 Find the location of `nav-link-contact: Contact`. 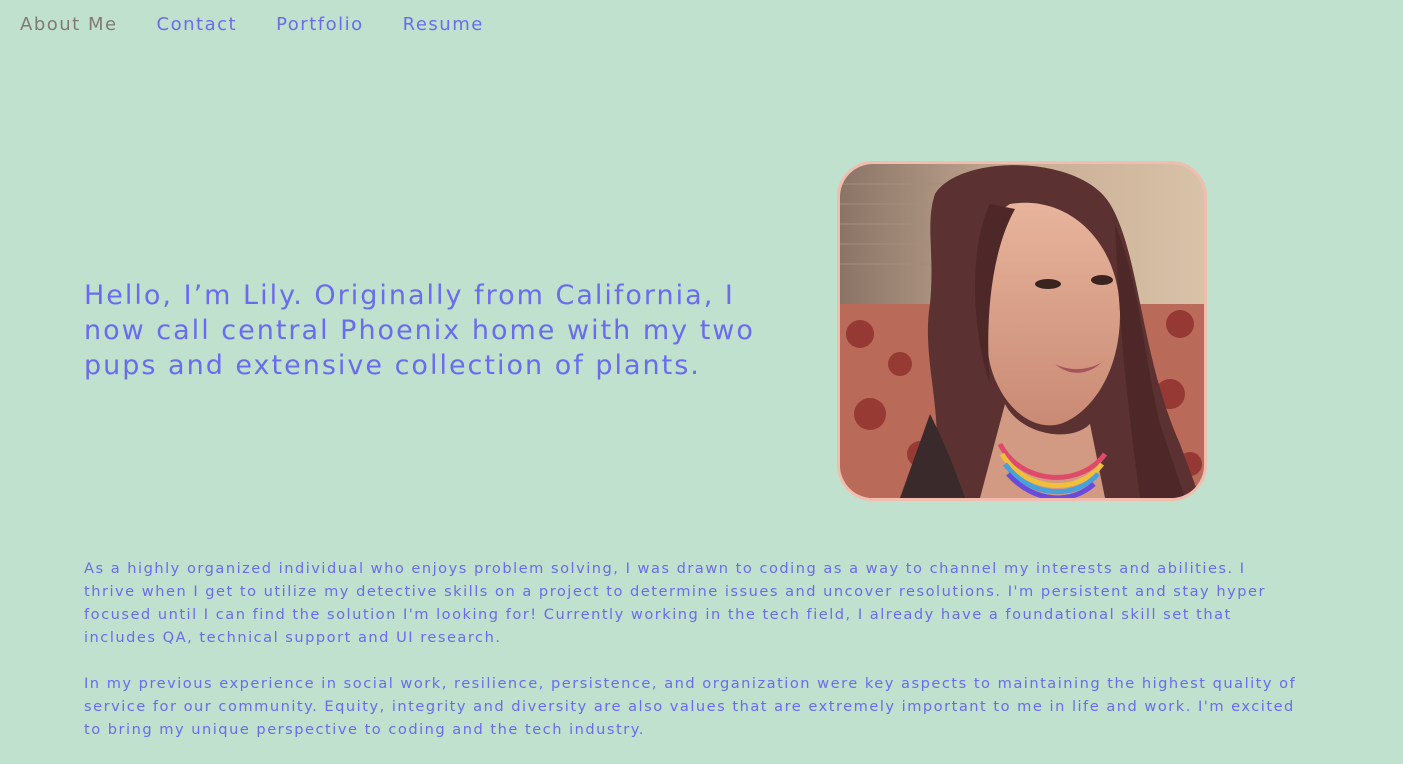

nav-link-contact: Contact is located at coordinates (197, 24).